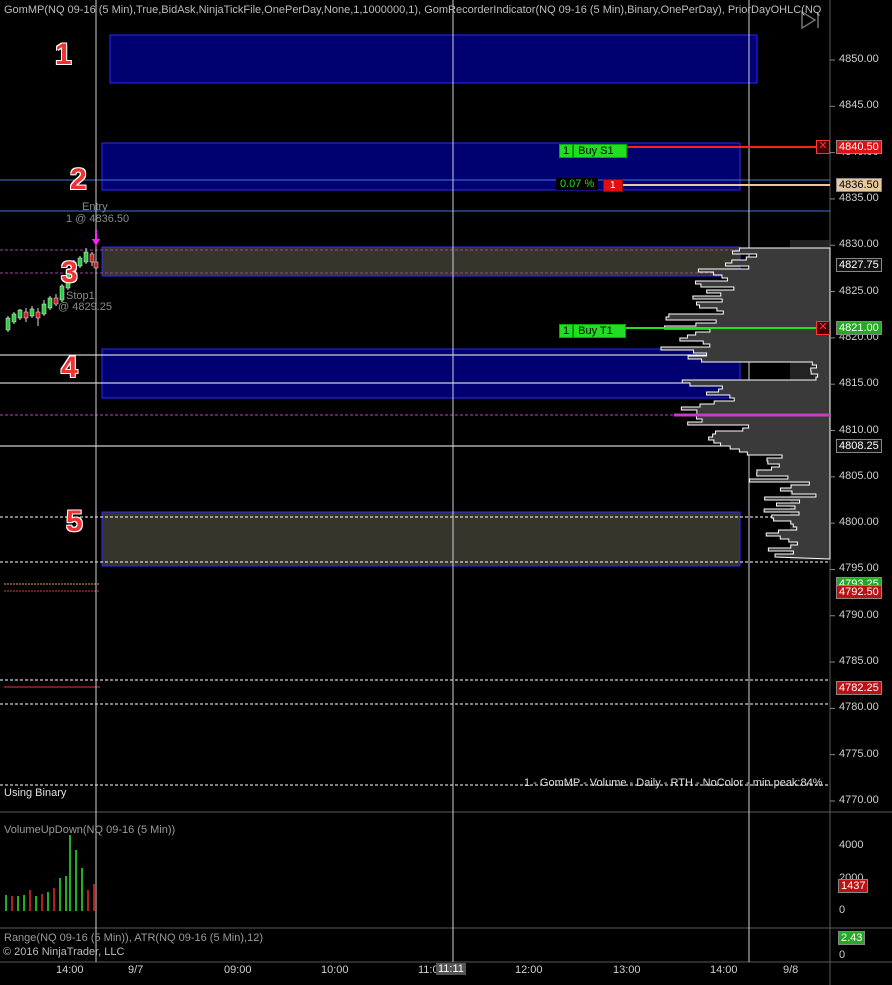 This screenshot has height=985, width=892. Describe the element at coordinates (63, 54) in the screenshot. I see `zone-number-1: 1` at that location.